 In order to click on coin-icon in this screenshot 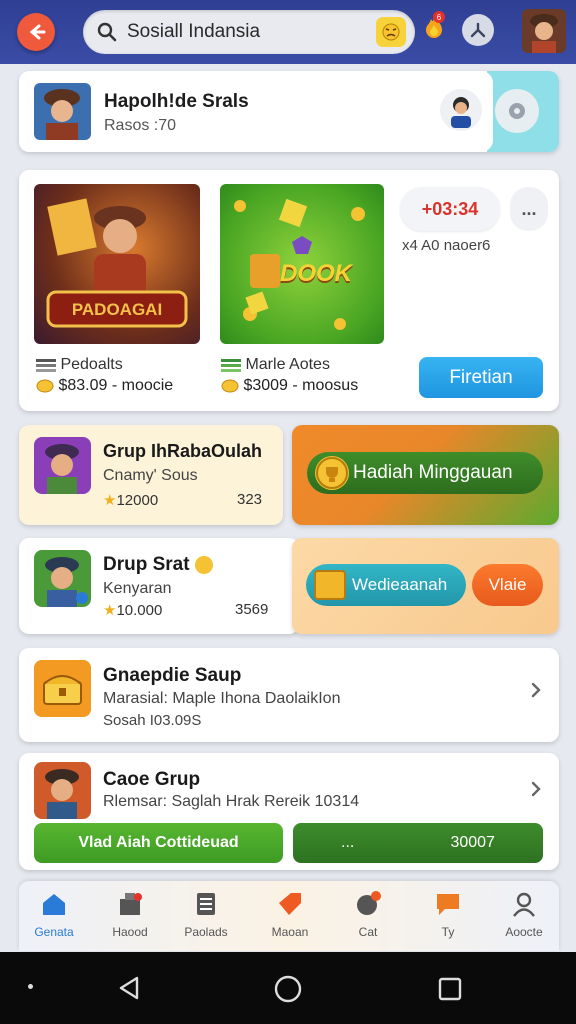, I will do `click(230, 386)`.